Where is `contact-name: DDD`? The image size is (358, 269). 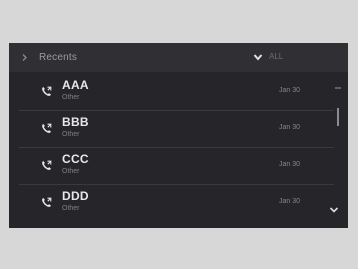
contact-name: DDD is located at coordinates (75, 196).